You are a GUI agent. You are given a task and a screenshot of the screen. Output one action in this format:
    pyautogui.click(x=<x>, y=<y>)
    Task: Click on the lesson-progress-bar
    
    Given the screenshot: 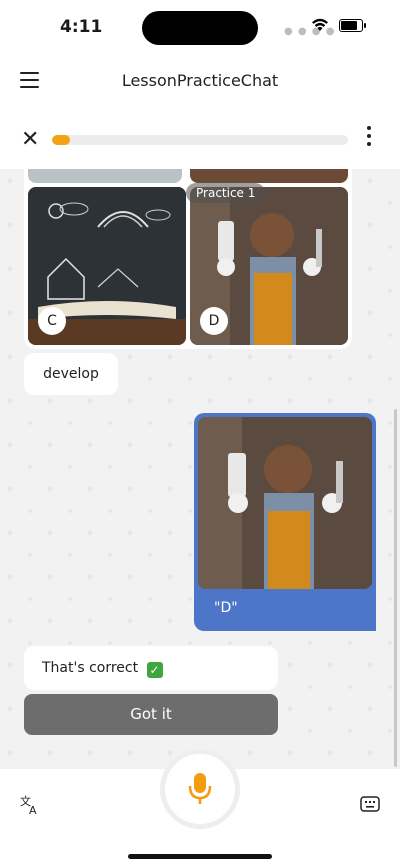 What is the action you would take?
    pyautogui.click(x=200, y=140)
    